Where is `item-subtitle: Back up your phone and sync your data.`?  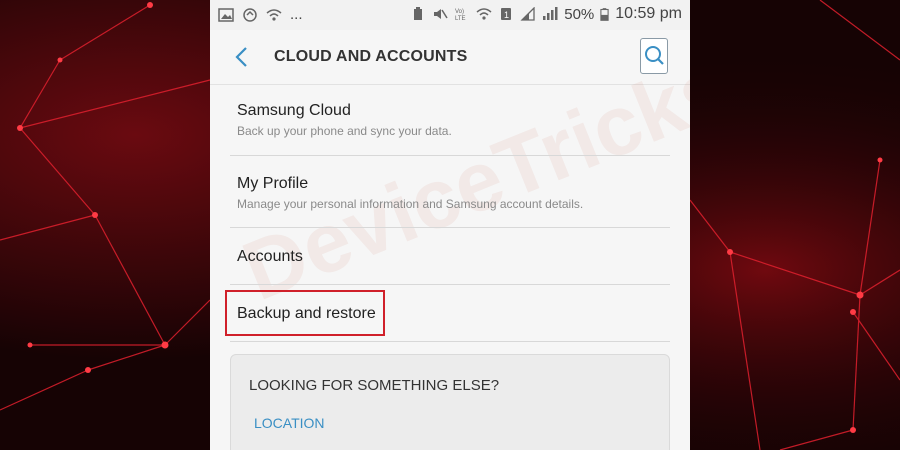 item-subtitle: Back up your phone and sync your data. is located at coordinates (344, 131).